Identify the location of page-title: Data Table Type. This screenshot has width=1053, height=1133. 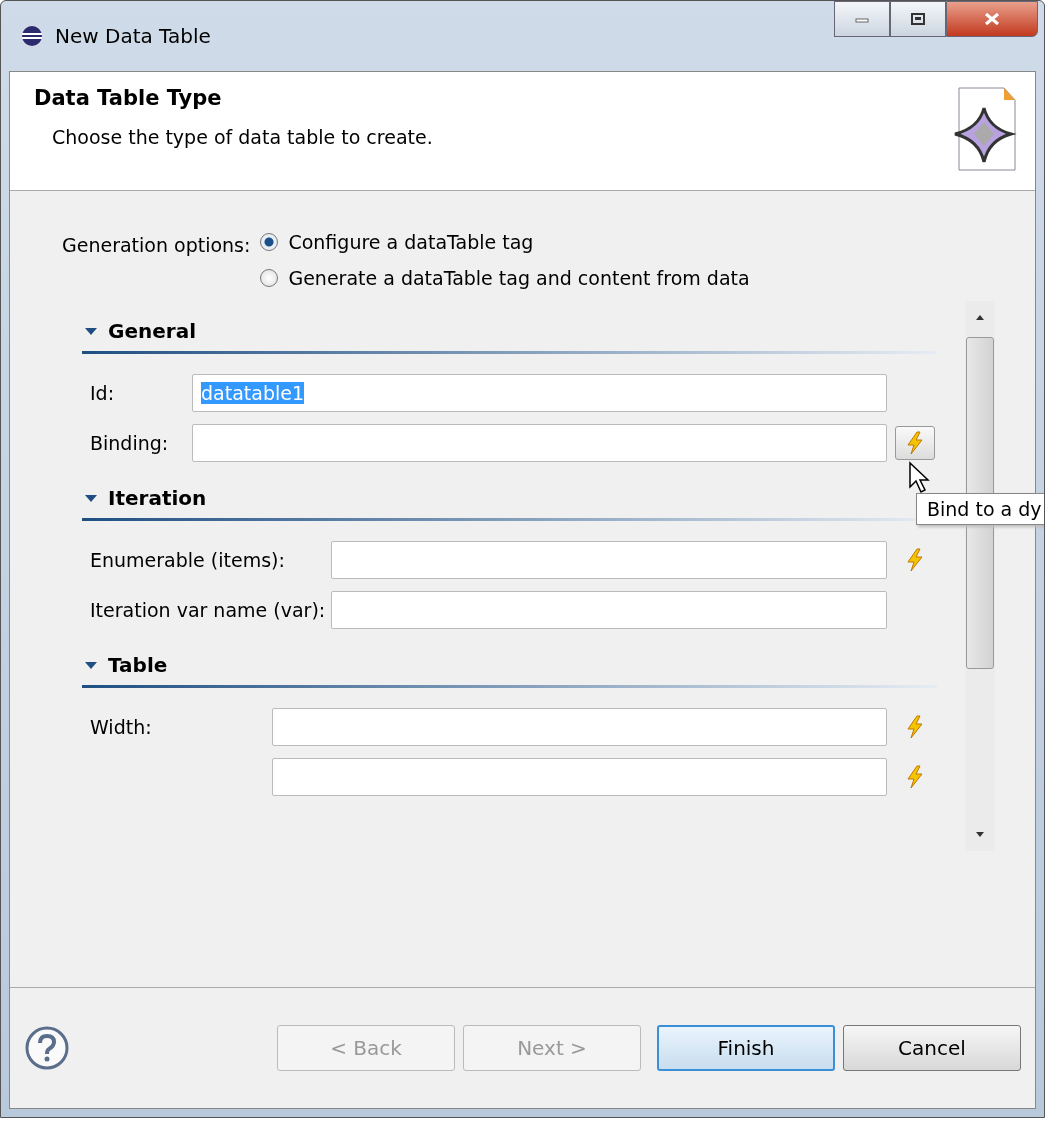
(128, 98).